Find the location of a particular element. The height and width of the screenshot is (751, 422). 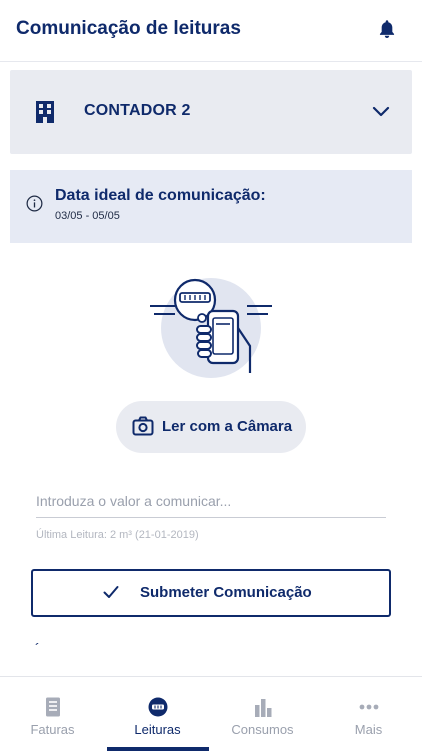

read-with-camera-button: Ler com a Câmara is located at coordinates (211, 427).